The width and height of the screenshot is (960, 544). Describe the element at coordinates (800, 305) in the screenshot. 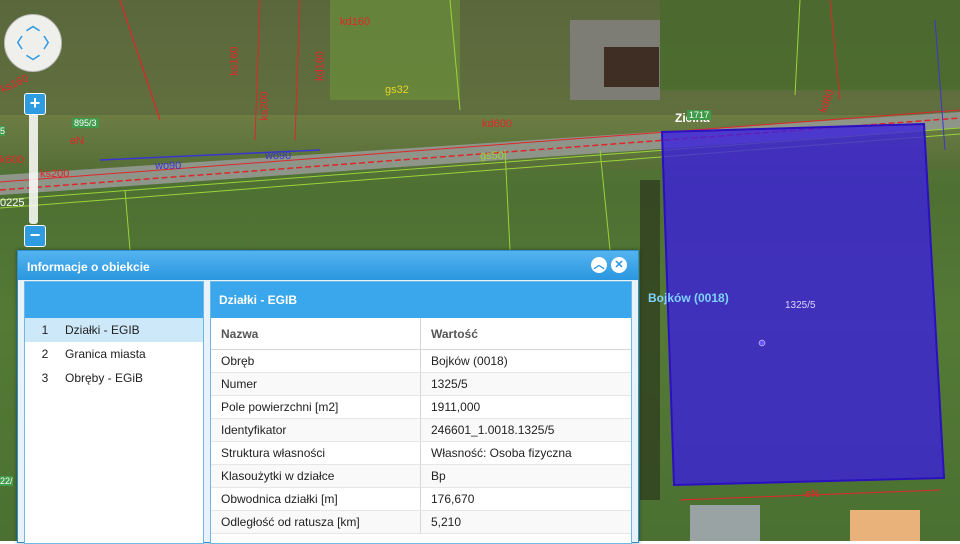

I see `parcel-number-label: 1325/5` at that location.